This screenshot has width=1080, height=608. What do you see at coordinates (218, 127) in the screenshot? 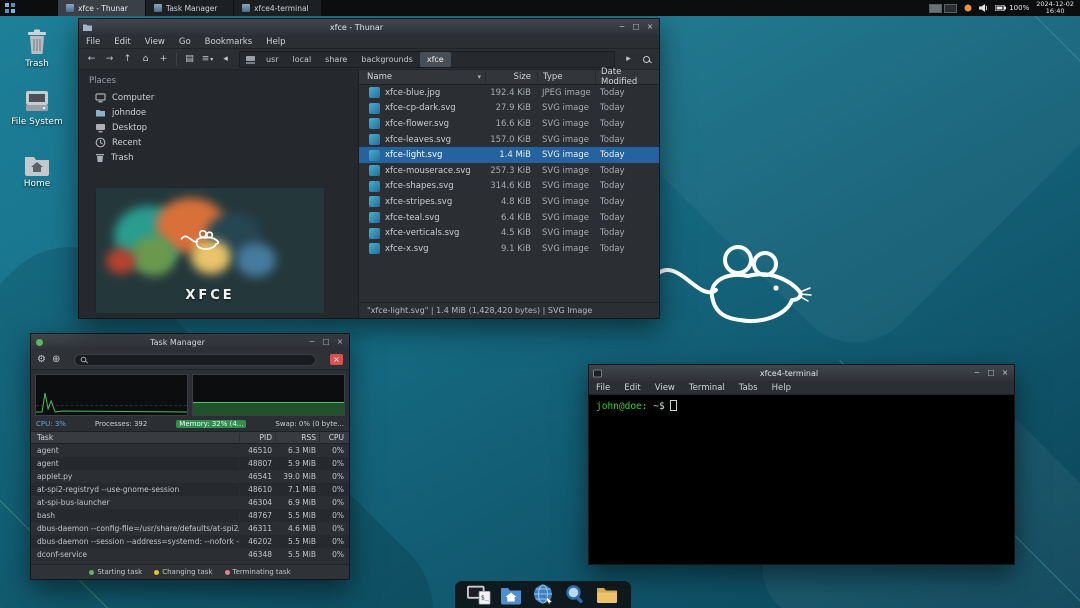
I see `place-desktop: Desktop` at bounding box center [218, 127].